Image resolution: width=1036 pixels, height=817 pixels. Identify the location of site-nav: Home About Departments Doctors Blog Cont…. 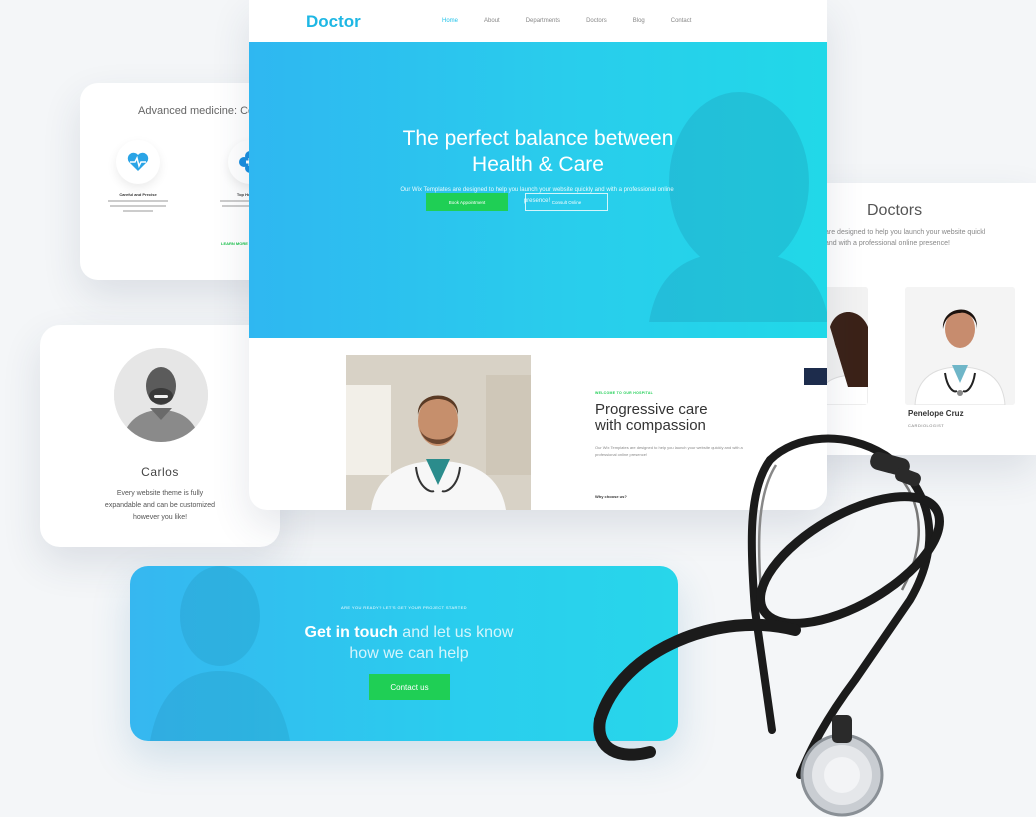
(579, 21).